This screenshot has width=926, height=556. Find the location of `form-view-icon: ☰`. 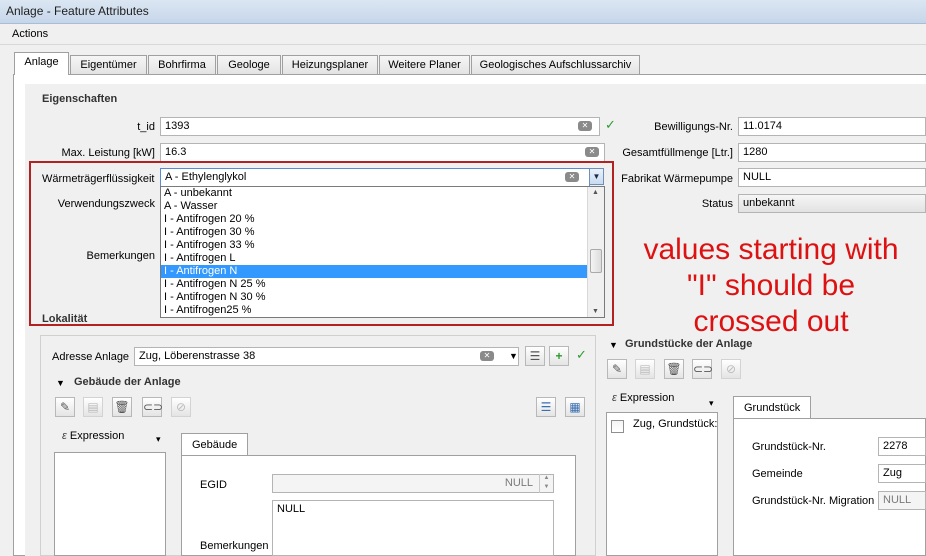

form-view-icon: ☰ is located at coordinates (546, 407).